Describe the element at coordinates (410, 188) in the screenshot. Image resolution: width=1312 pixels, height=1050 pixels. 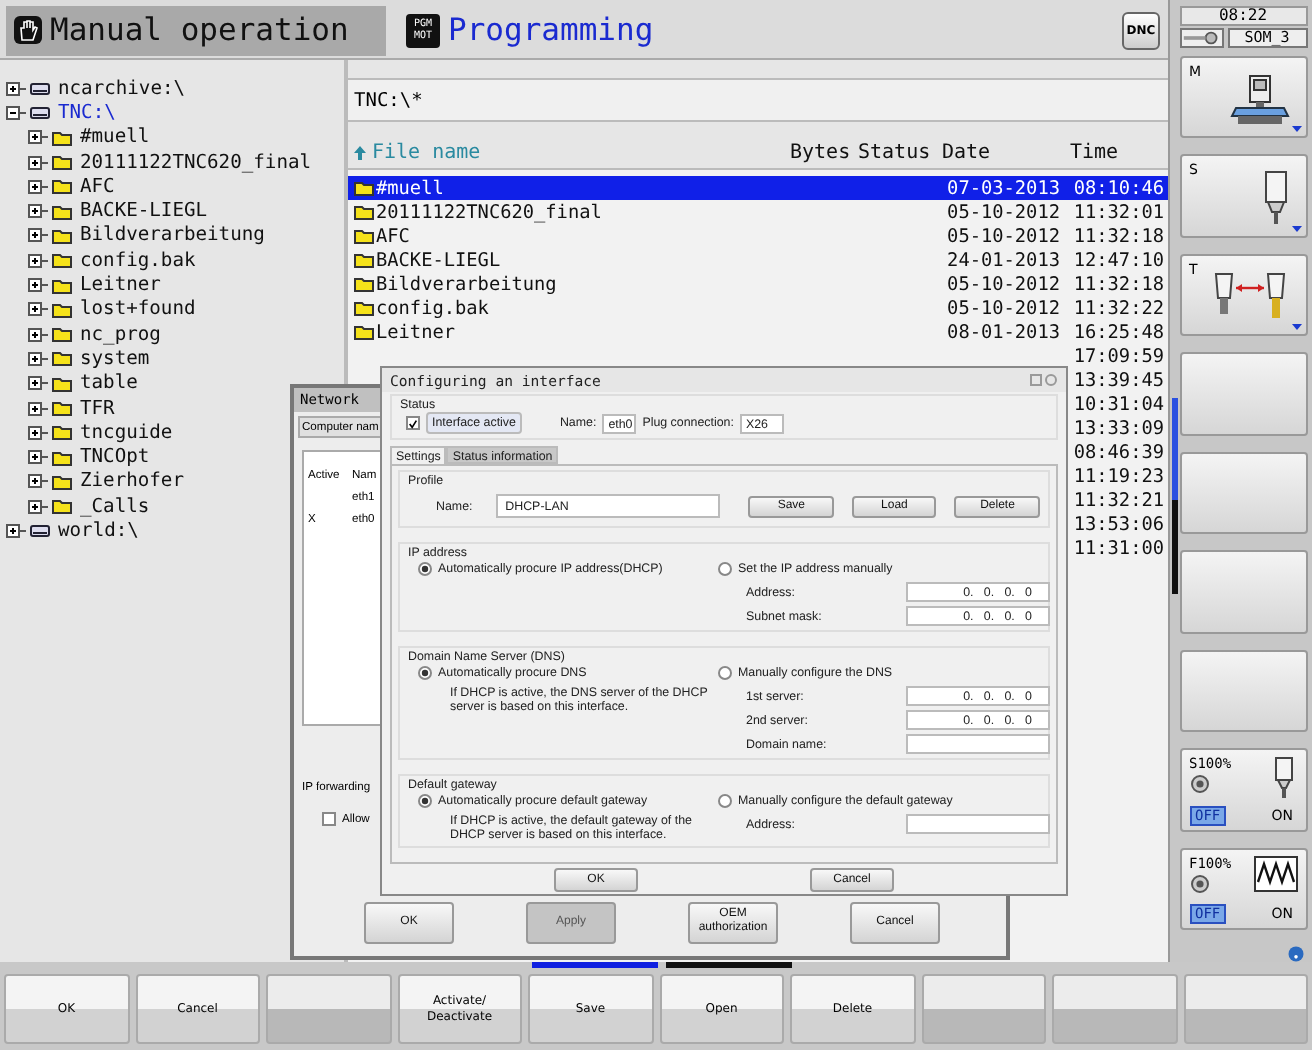
I see `file-name: #muell` at that location.